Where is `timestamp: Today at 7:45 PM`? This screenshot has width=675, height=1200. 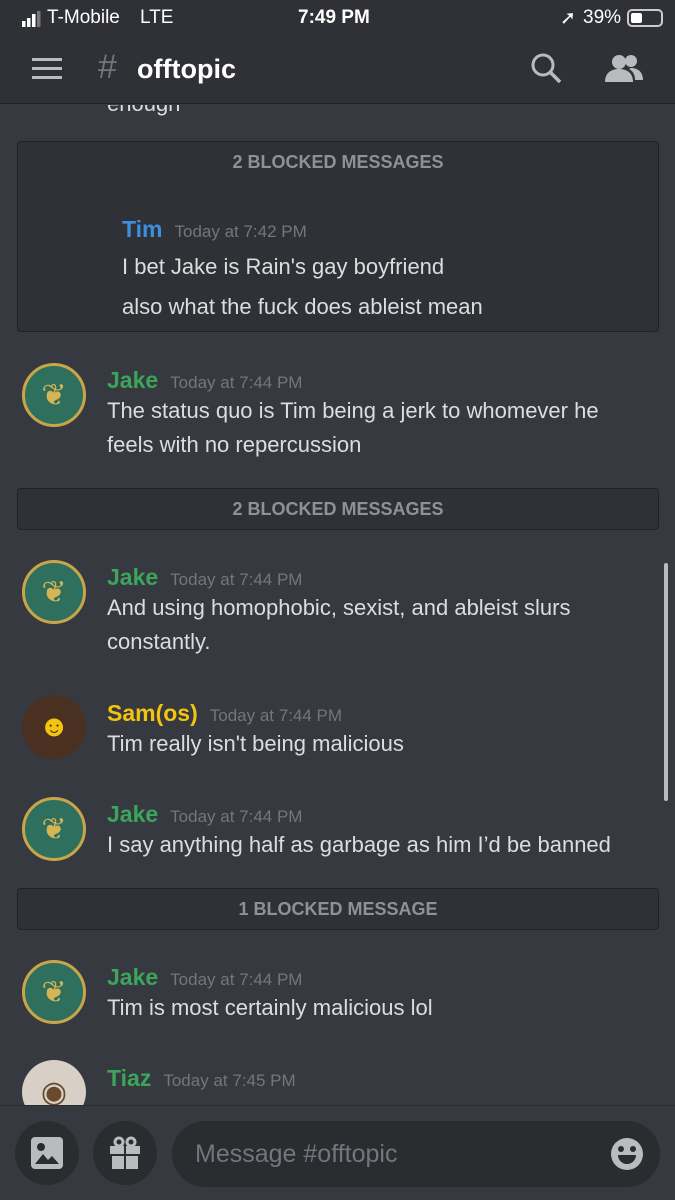 timestamp: Today at 7:45 PM is located at coordinates (229, 1080).